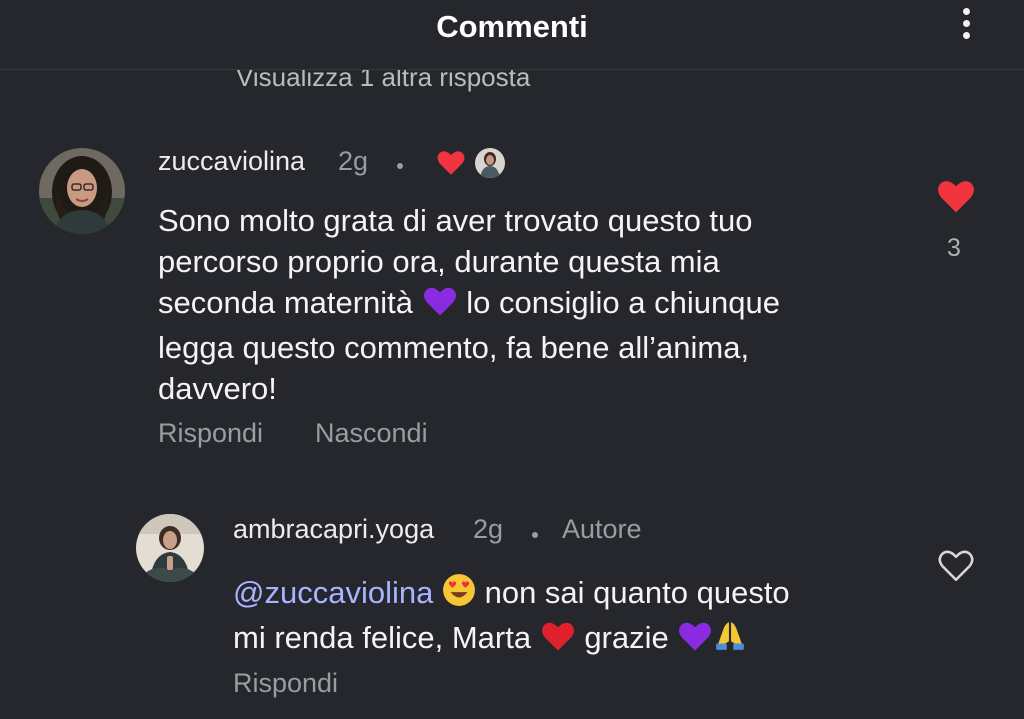 The height and width of the screenshot is (719, 1024). I want to click on reply-time: 2g, so click(488, 529).